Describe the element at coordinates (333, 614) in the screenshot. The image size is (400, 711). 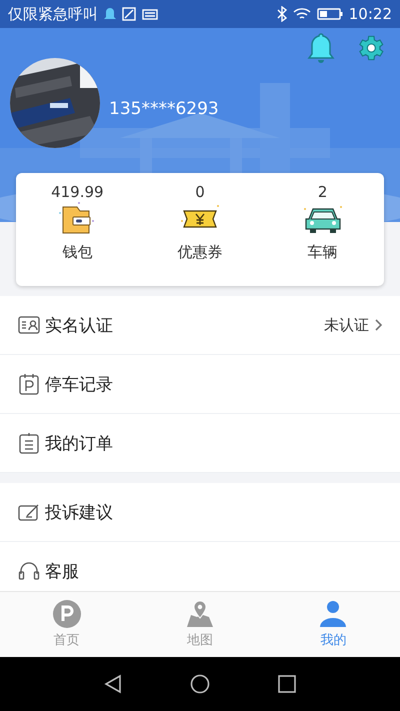
I see `person-icon` at that location.